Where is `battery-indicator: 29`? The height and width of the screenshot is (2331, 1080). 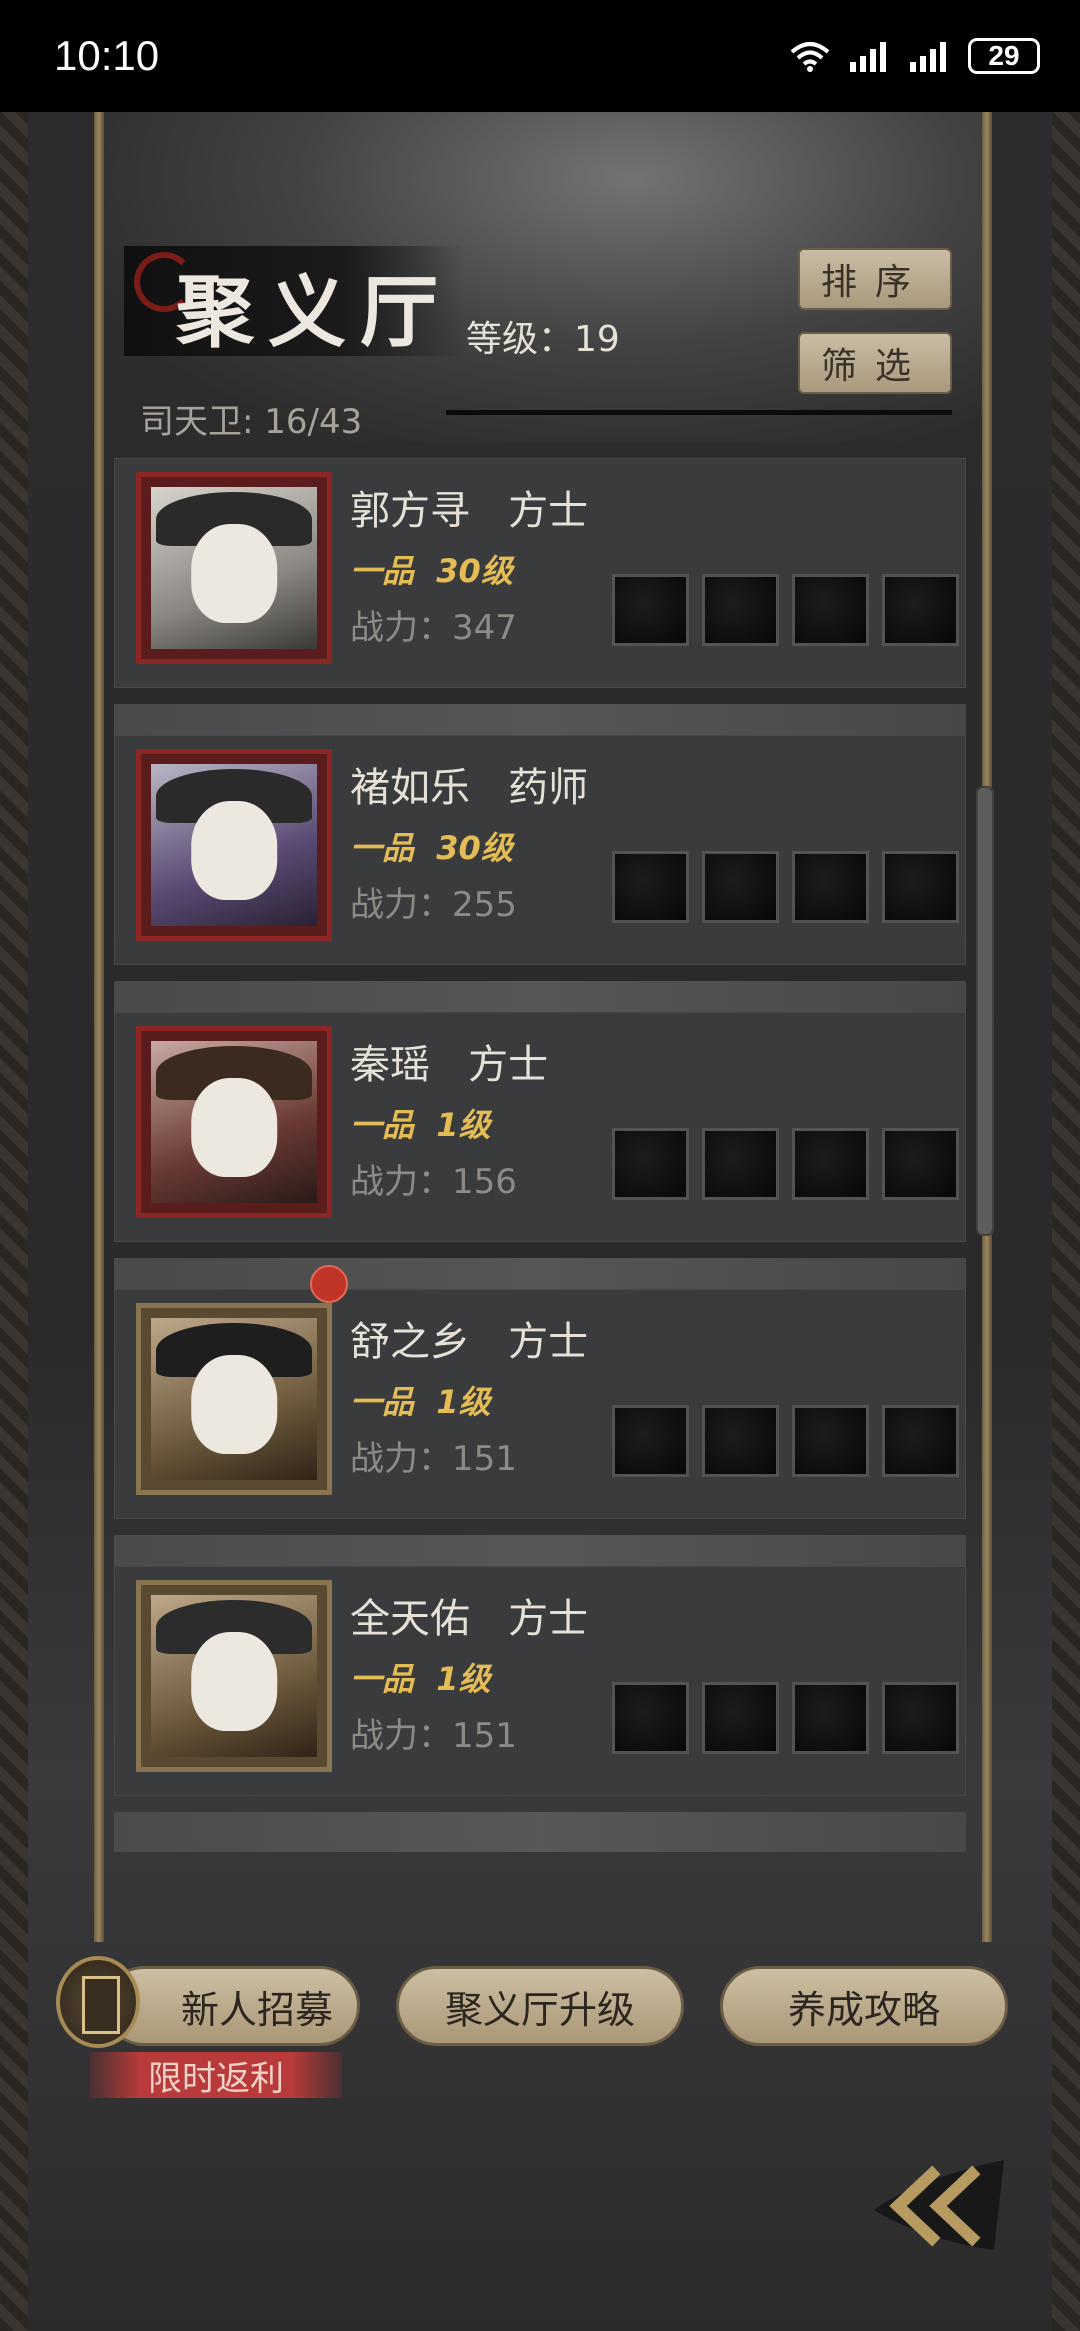 battery-indicator: 29 is located at coordinates (1004, 56).